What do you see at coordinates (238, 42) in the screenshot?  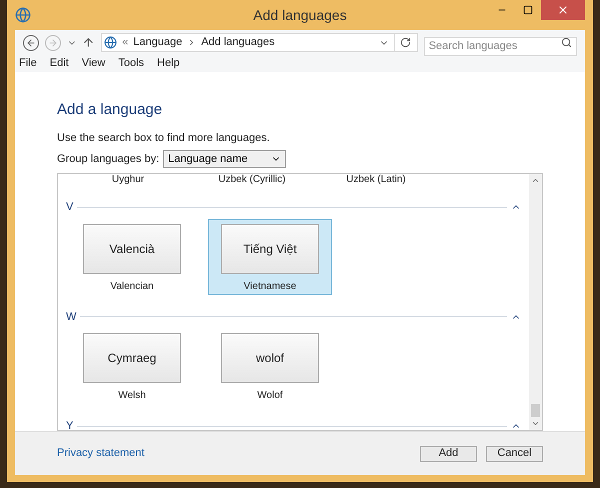 I see `breadcrumb-item: Add languages` at bounding box center [238, 42].